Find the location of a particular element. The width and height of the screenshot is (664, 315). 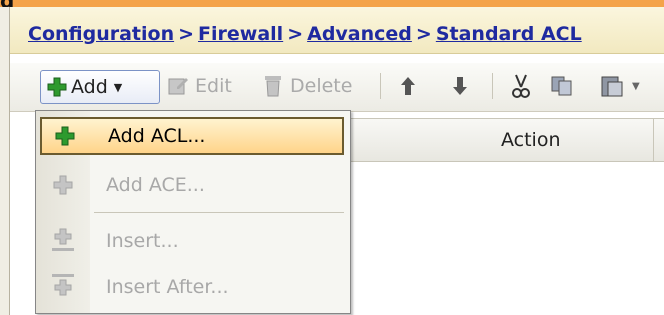

arrow-up-icon is located at coordinates (408, 86).